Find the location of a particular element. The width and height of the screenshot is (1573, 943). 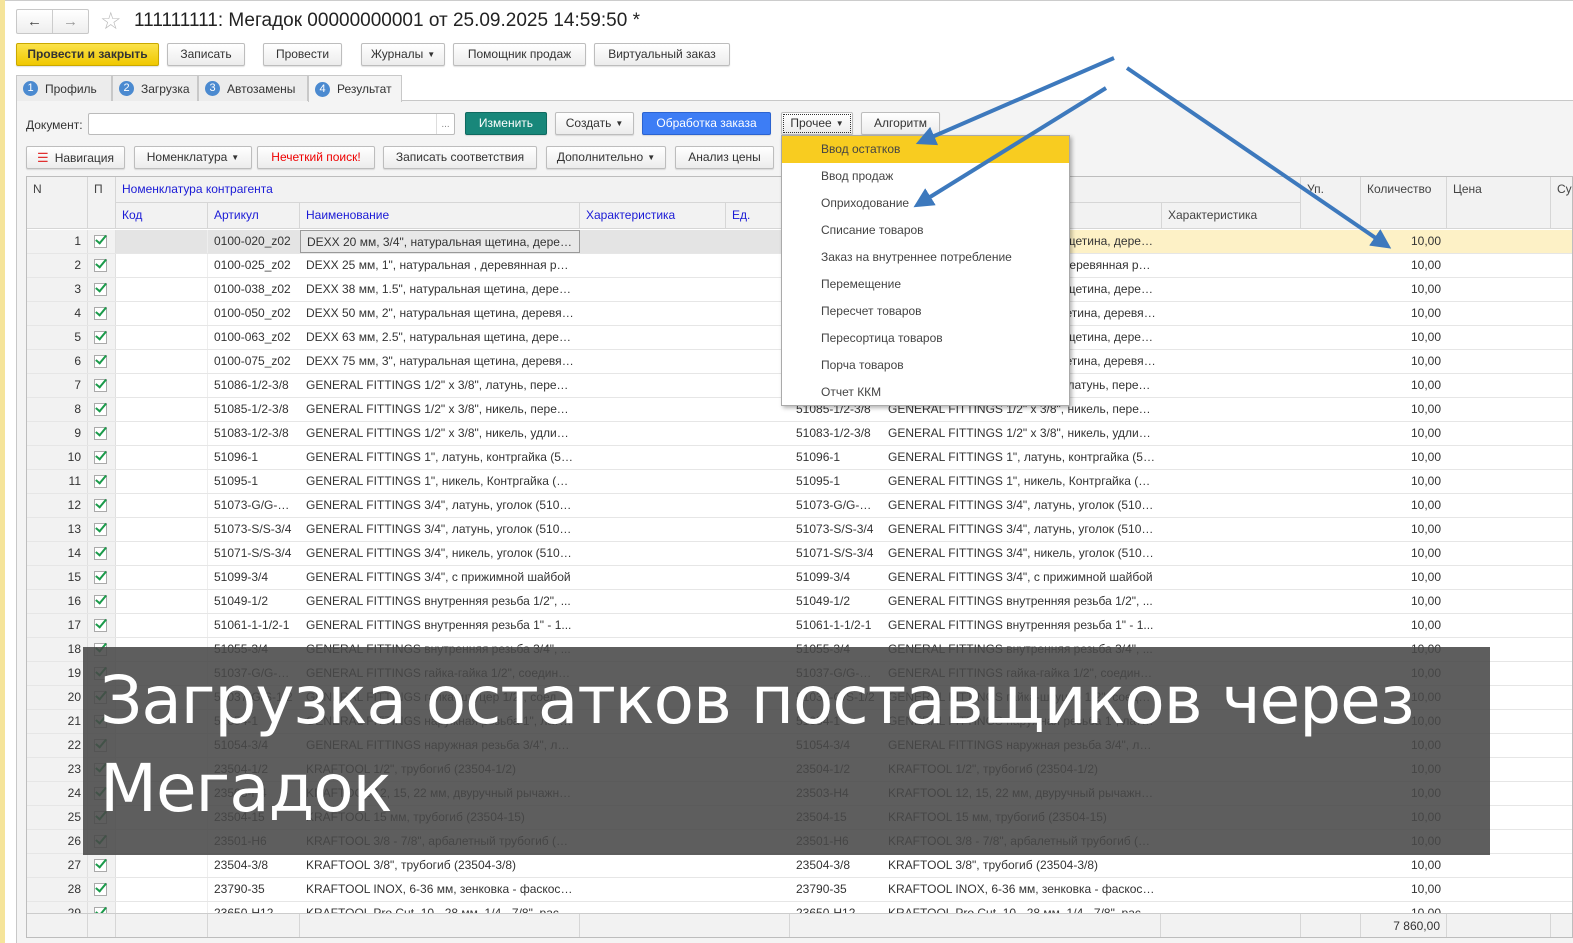

header-sum: Су is located at coordinates (1561, 203).